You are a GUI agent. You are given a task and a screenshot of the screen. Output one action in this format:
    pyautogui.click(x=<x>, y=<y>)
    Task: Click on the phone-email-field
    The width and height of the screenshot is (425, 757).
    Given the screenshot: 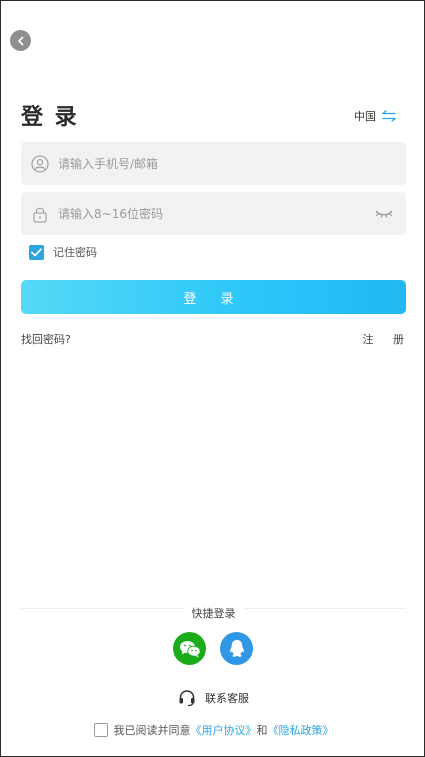 What is the action you would take?
    pyautogui.click(x=213, y=163)
    